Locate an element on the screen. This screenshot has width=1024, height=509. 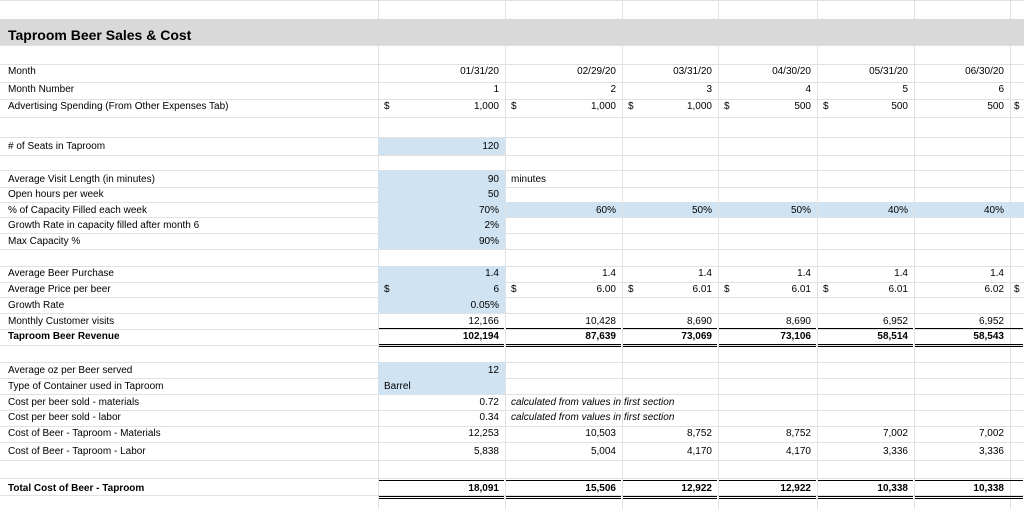
row-label-growth-rate: Growth Rate is located at coordinates (36, 305).